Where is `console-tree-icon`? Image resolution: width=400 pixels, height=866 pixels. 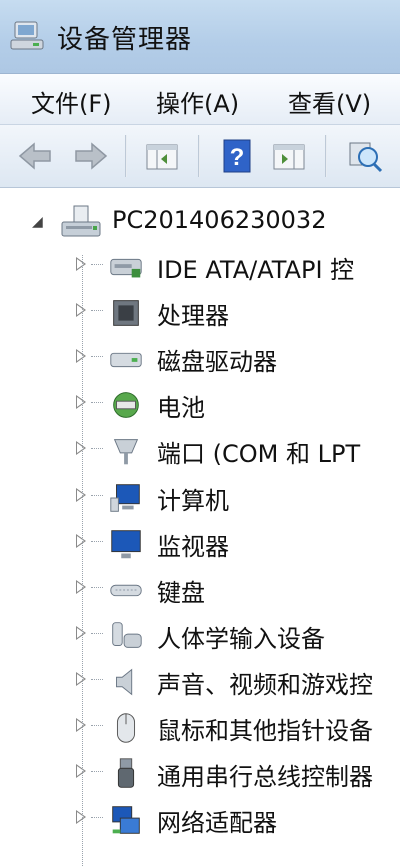 console-tree-icon is located at coordinates (162, 156).